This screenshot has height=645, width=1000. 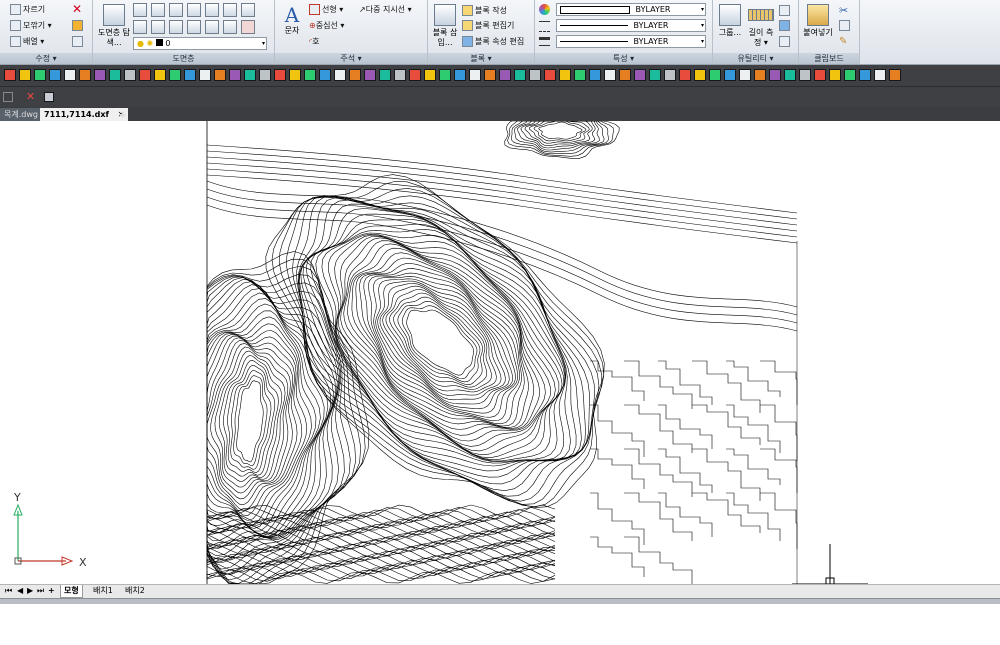 I want to click on explode-button, so click(x=78, y=25).